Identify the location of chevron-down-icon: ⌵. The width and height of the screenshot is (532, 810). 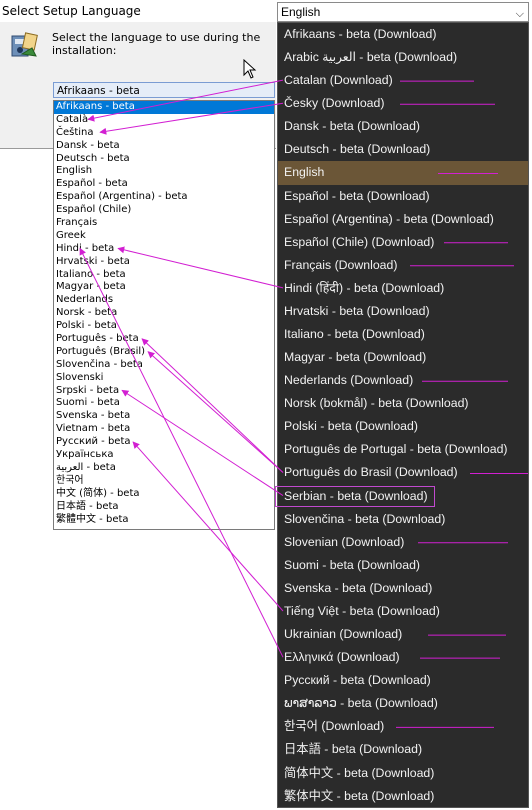
(519, 14).